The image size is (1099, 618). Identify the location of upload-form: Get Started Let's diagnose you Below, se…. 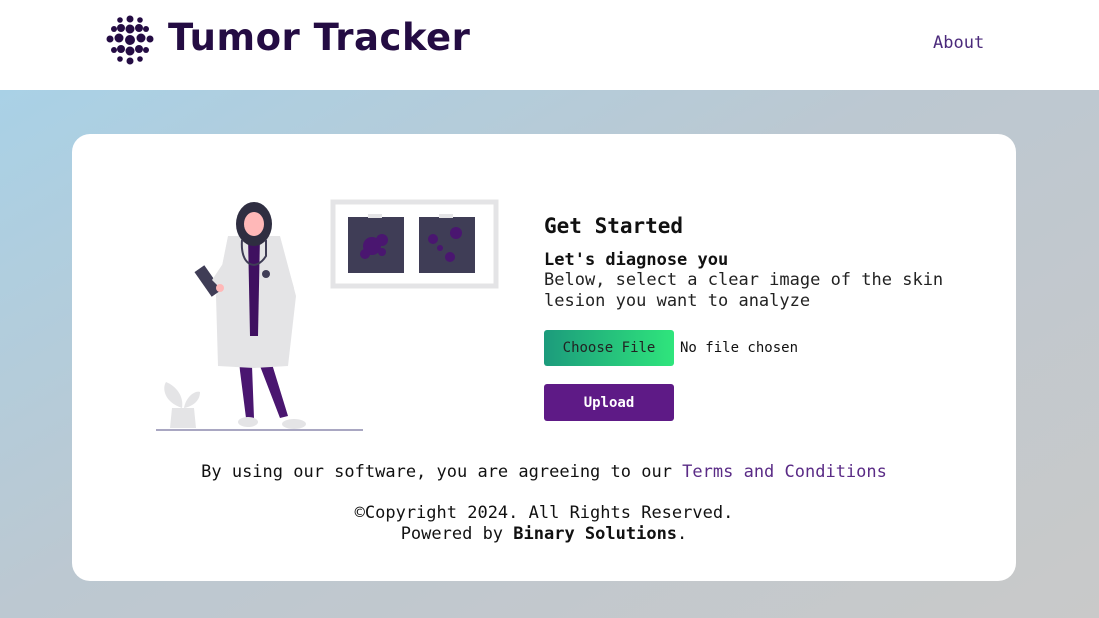
(764, 317).